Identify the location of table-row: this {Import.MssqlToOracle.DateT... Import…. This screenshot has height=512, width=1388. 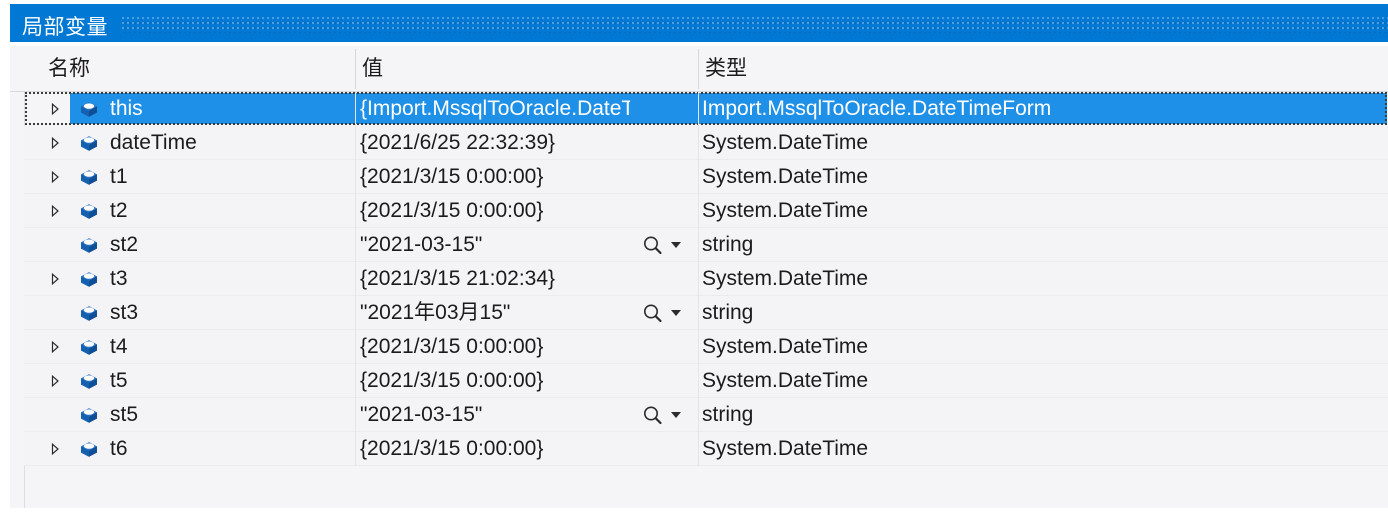
(699, 109).